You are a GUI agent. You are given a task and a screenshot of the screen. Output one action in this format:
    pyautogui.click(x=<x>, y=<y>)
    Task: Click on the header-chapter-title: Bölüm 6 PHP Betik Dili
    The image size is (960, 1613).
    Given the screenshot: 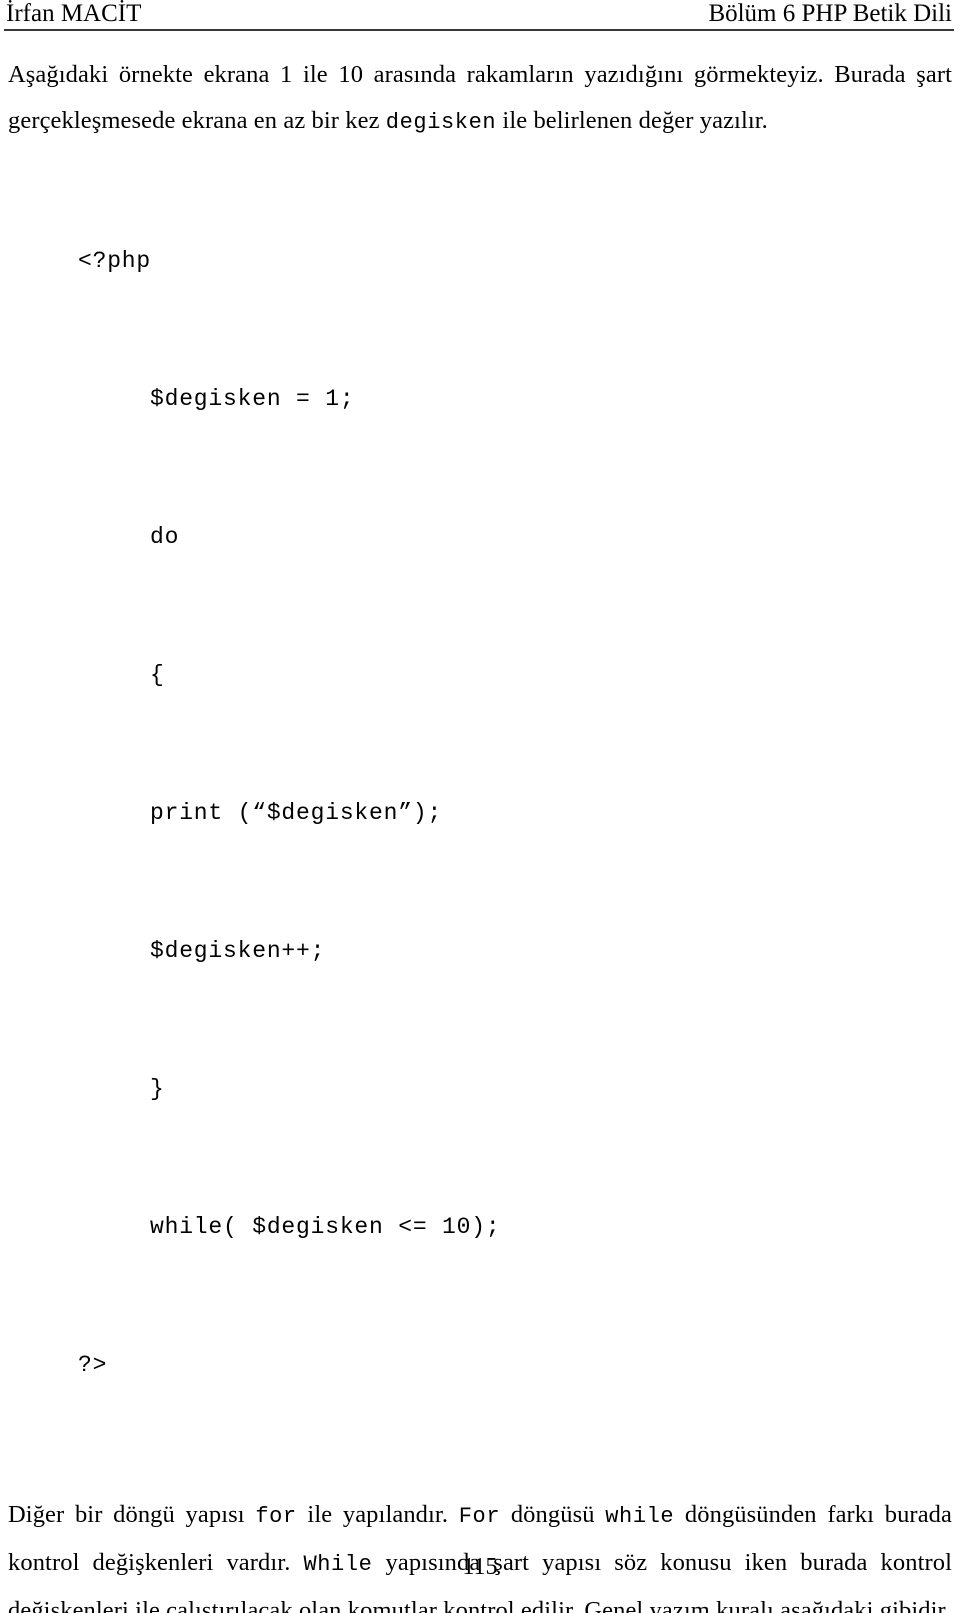 What is the action you would take?
    pyautogui.click(x=830, y=13)
    